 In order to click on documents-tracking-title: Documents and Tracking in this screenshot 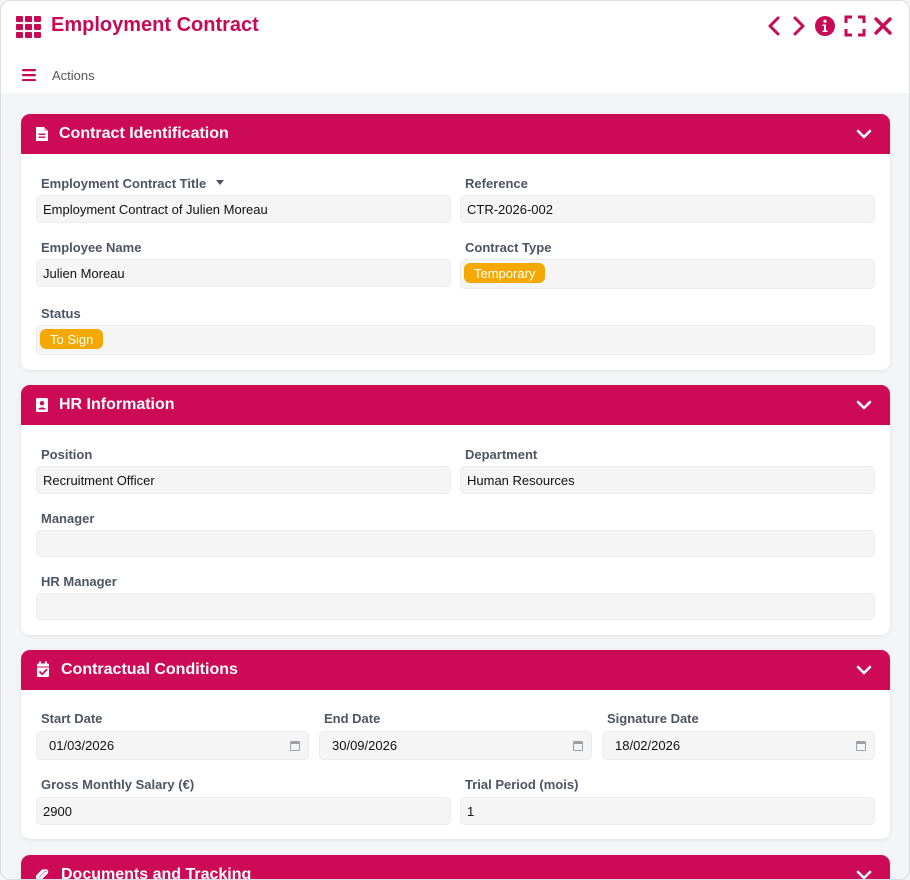, I will do `click(156, 873)`.